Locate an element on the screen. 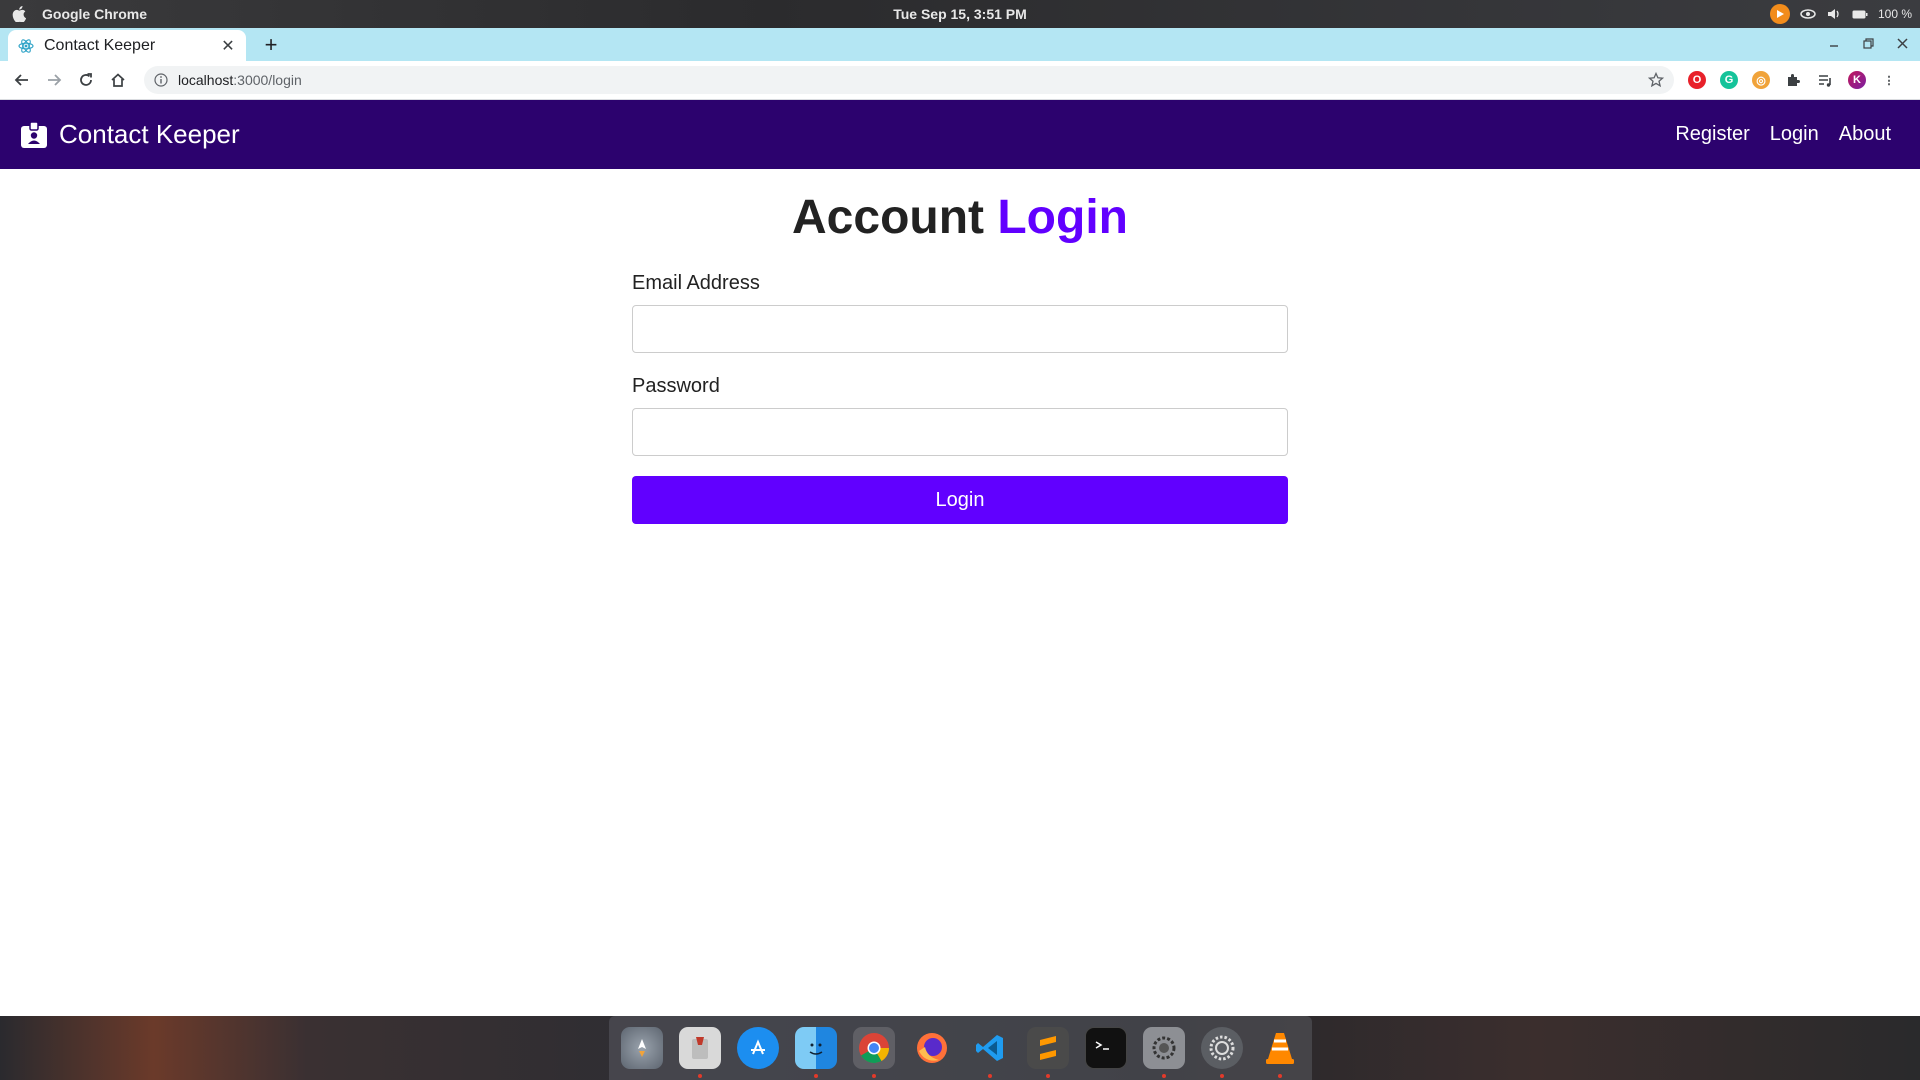  react-favicon-icon is located at coordinates (26, 46).